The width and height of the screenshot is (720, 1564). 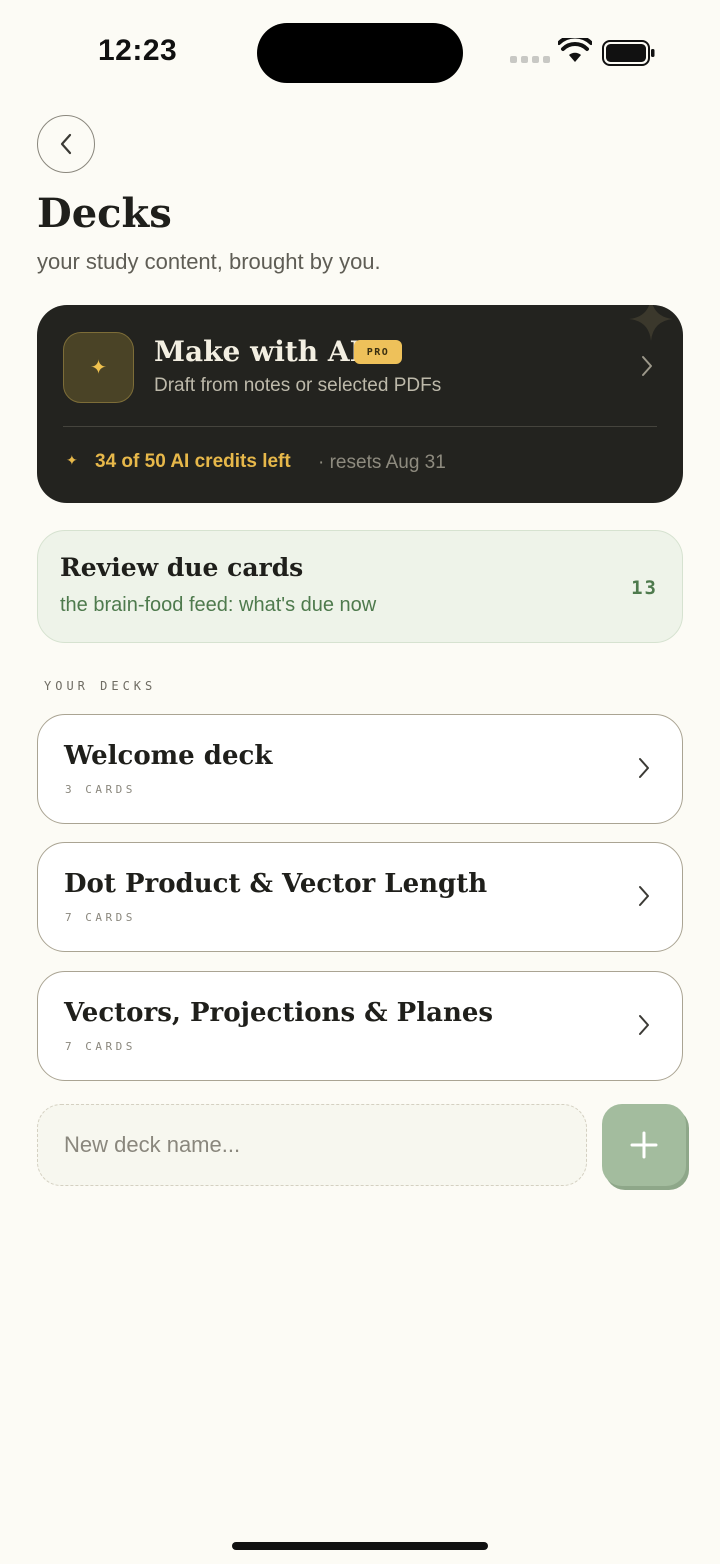 I want to click on back-button, so click(x=66, y=144).